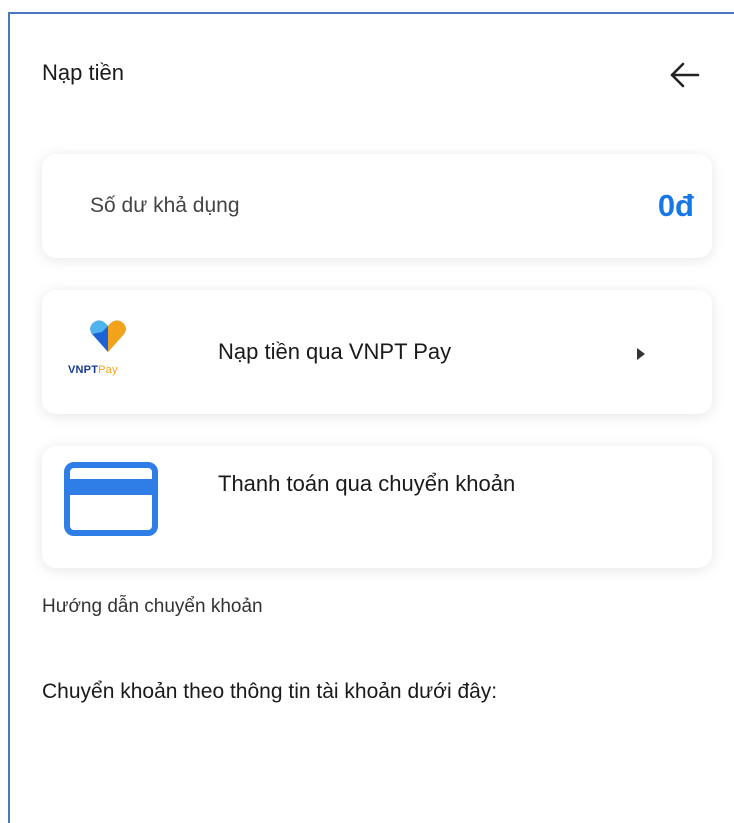  Describe the element at coordinates (83, 370) in the screenshot. I see `vnpt-logo-main-text: VNPT` at that location.